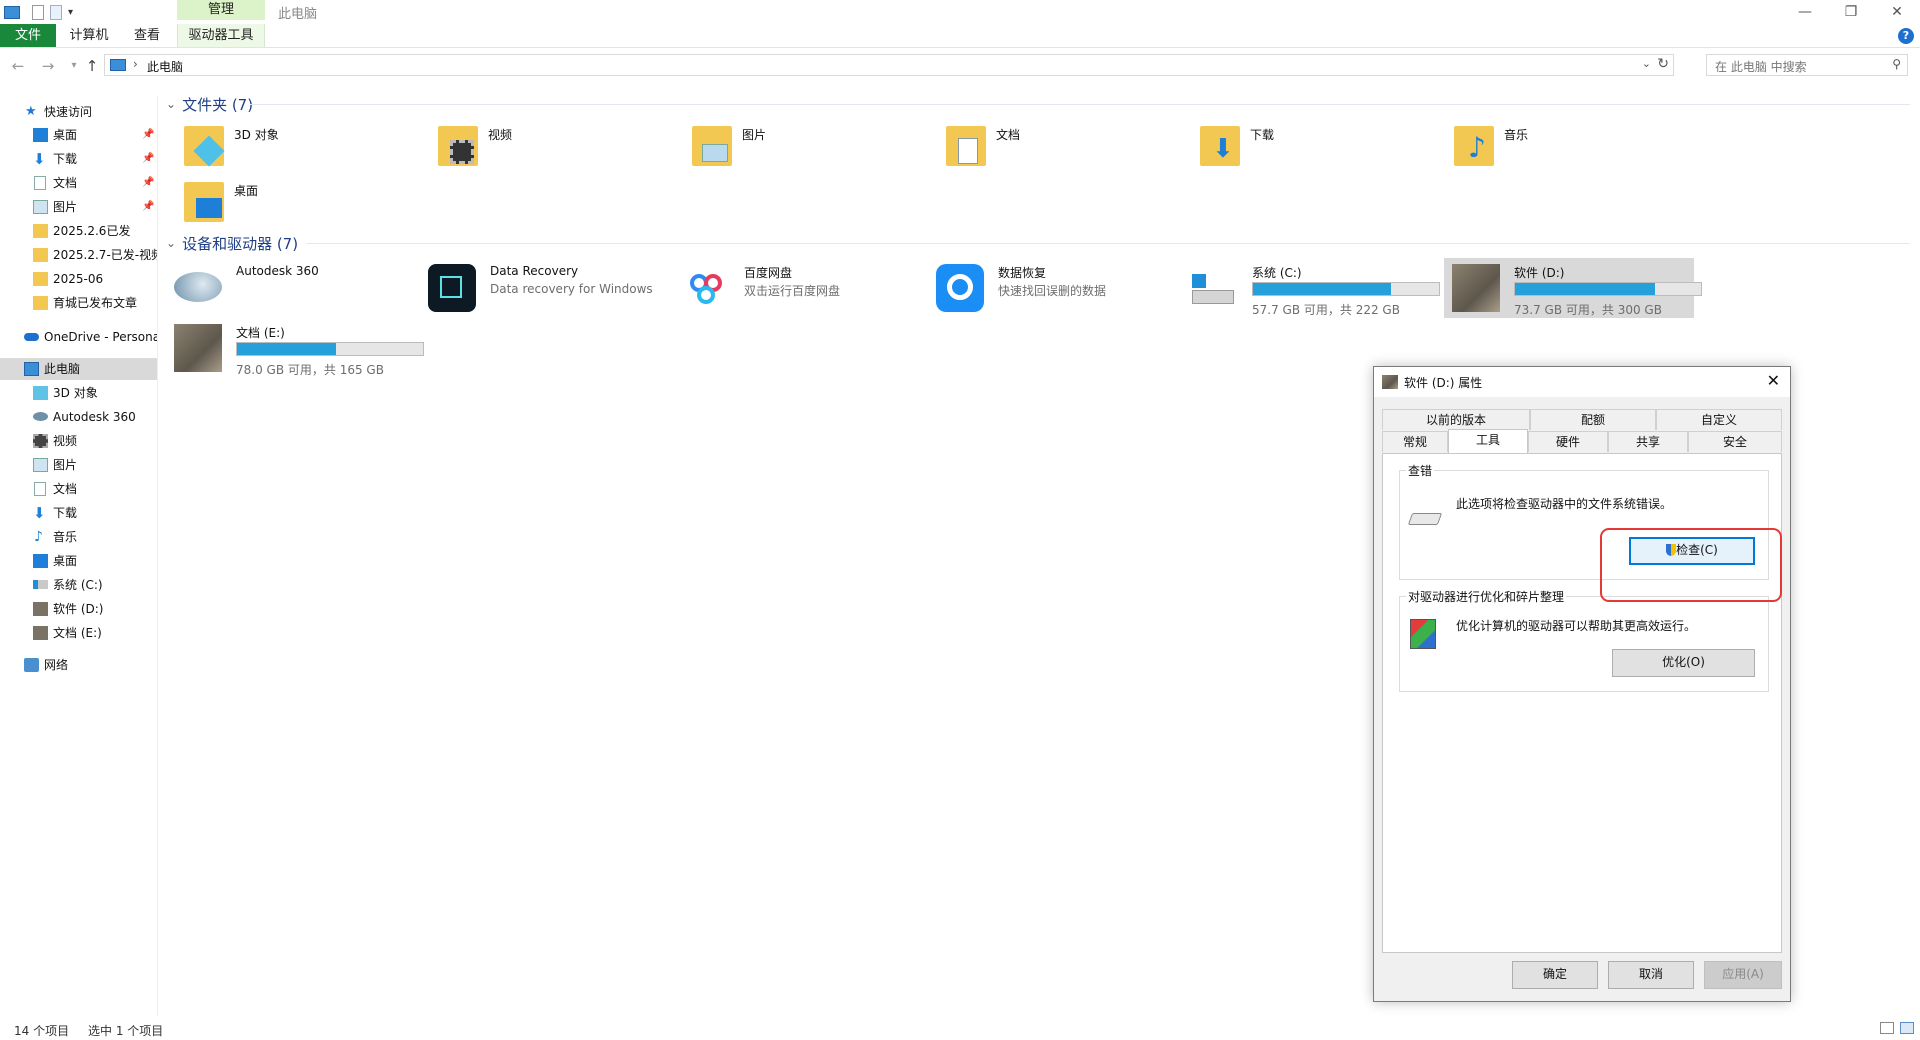  What do you see at coordinates (78, 112) in the screenshot?
I see `nav-quick-access: ★ 快速访问` at bounding box center [78, 112].